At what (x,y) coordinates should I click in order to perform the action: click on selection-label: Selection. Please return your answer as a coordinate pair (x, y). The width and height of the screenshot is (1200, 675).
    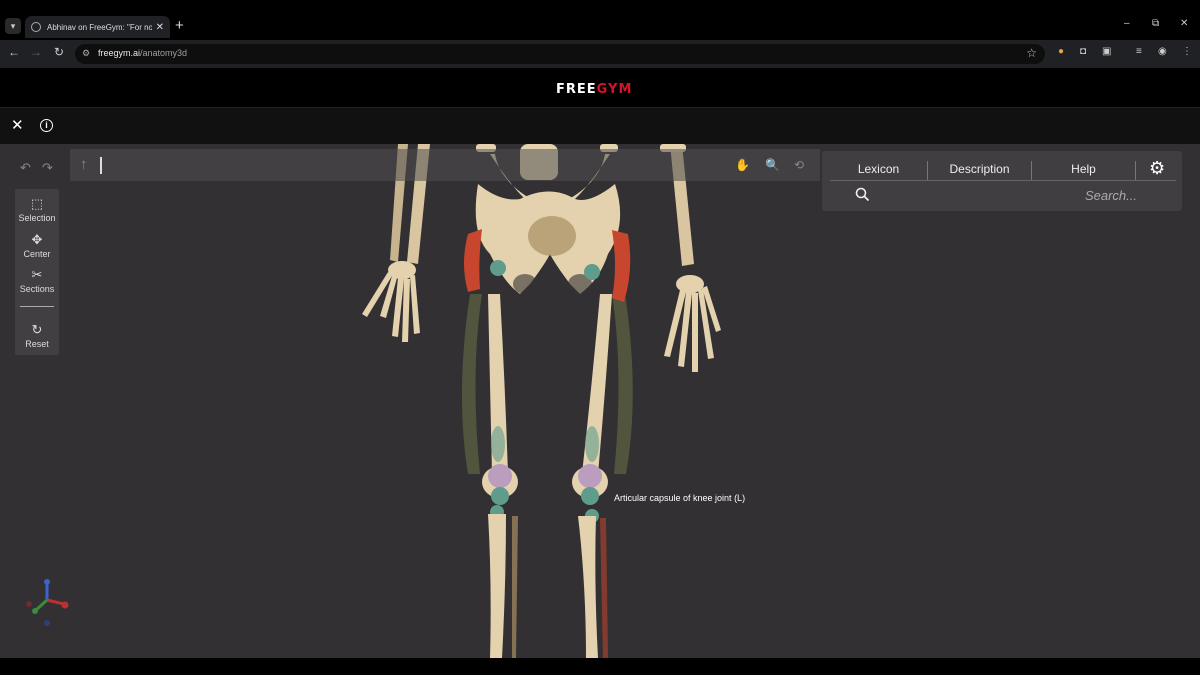
    Looking at the image, I should click on (37, 218).